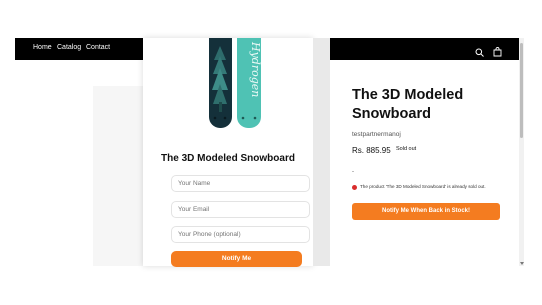 The height and width of the screenshot is (305, 542). What do you see at coordinates (240, 209) in the screenshot?
I see `email-input` at bounding box center [240, 209].